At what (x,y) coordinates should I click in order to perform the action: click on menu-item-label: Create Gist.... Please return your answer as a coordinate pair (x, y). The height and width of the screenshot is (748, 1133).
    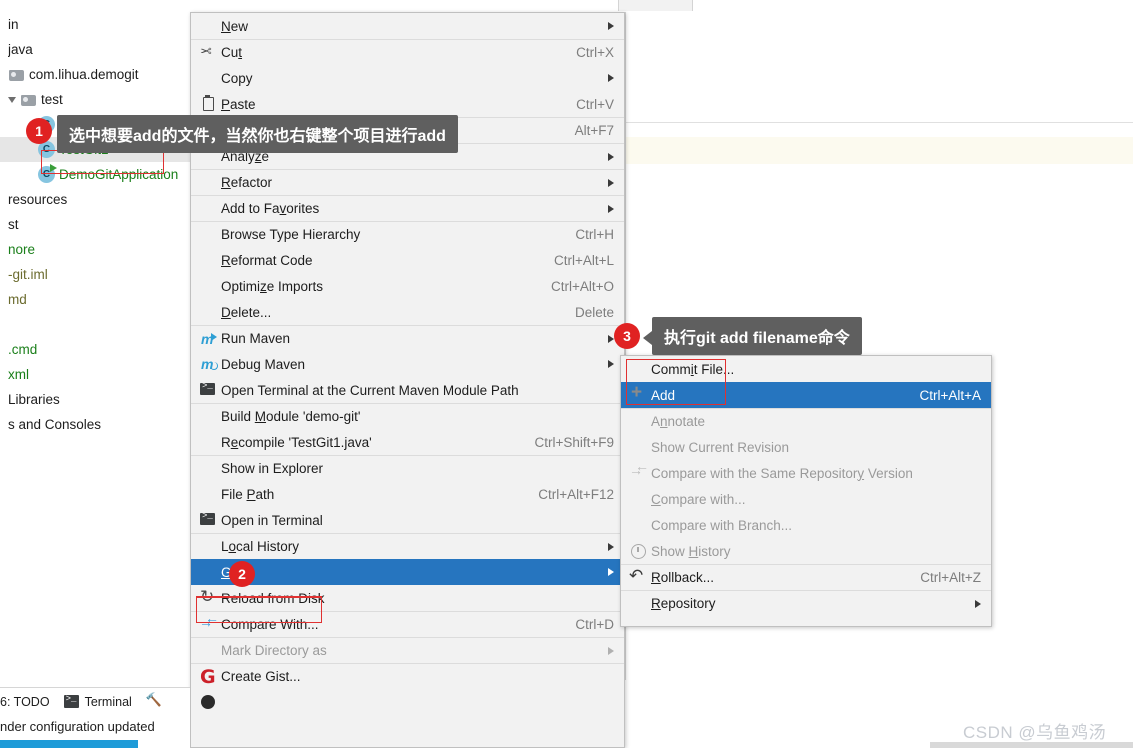
    Looking at the image, I should click on (261, 676).